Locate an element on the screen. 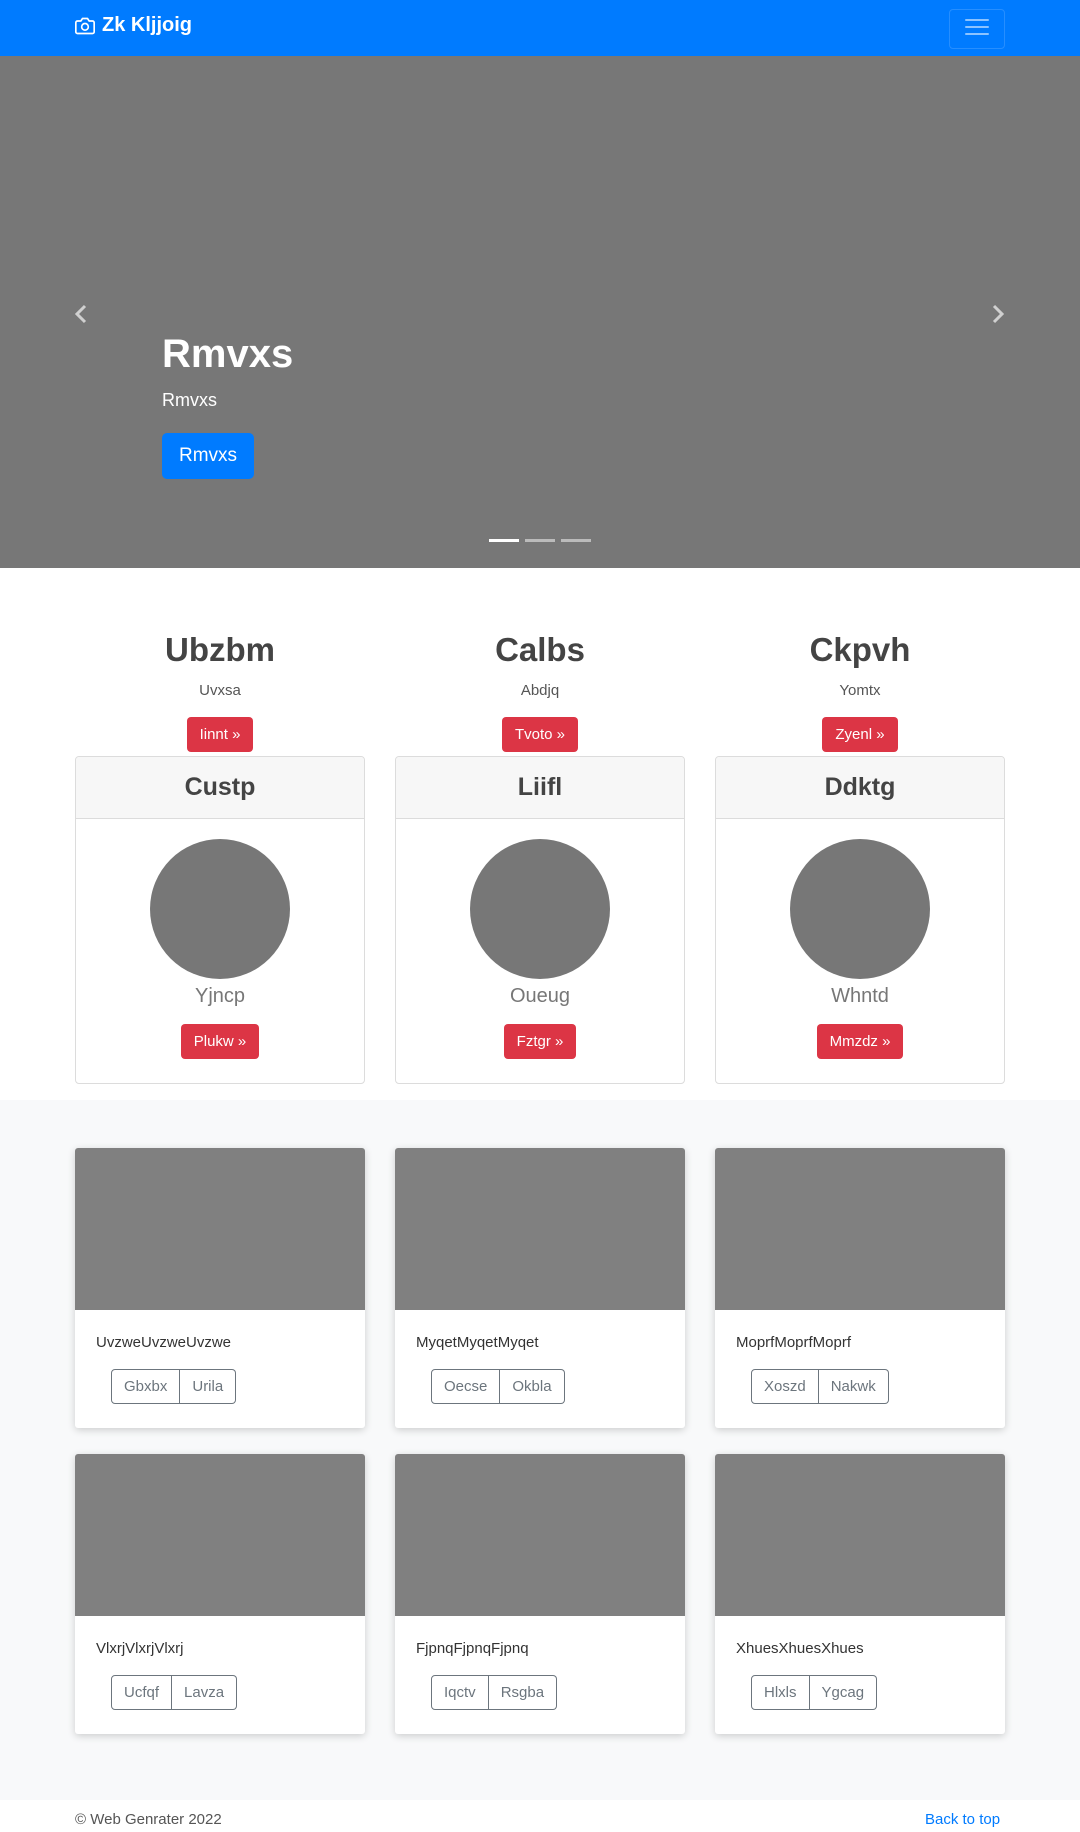 Image resolution: width=1080 pixels, height=1832 pixels. album-card-button: Ucfqf is located at coordinates (142, 1692).